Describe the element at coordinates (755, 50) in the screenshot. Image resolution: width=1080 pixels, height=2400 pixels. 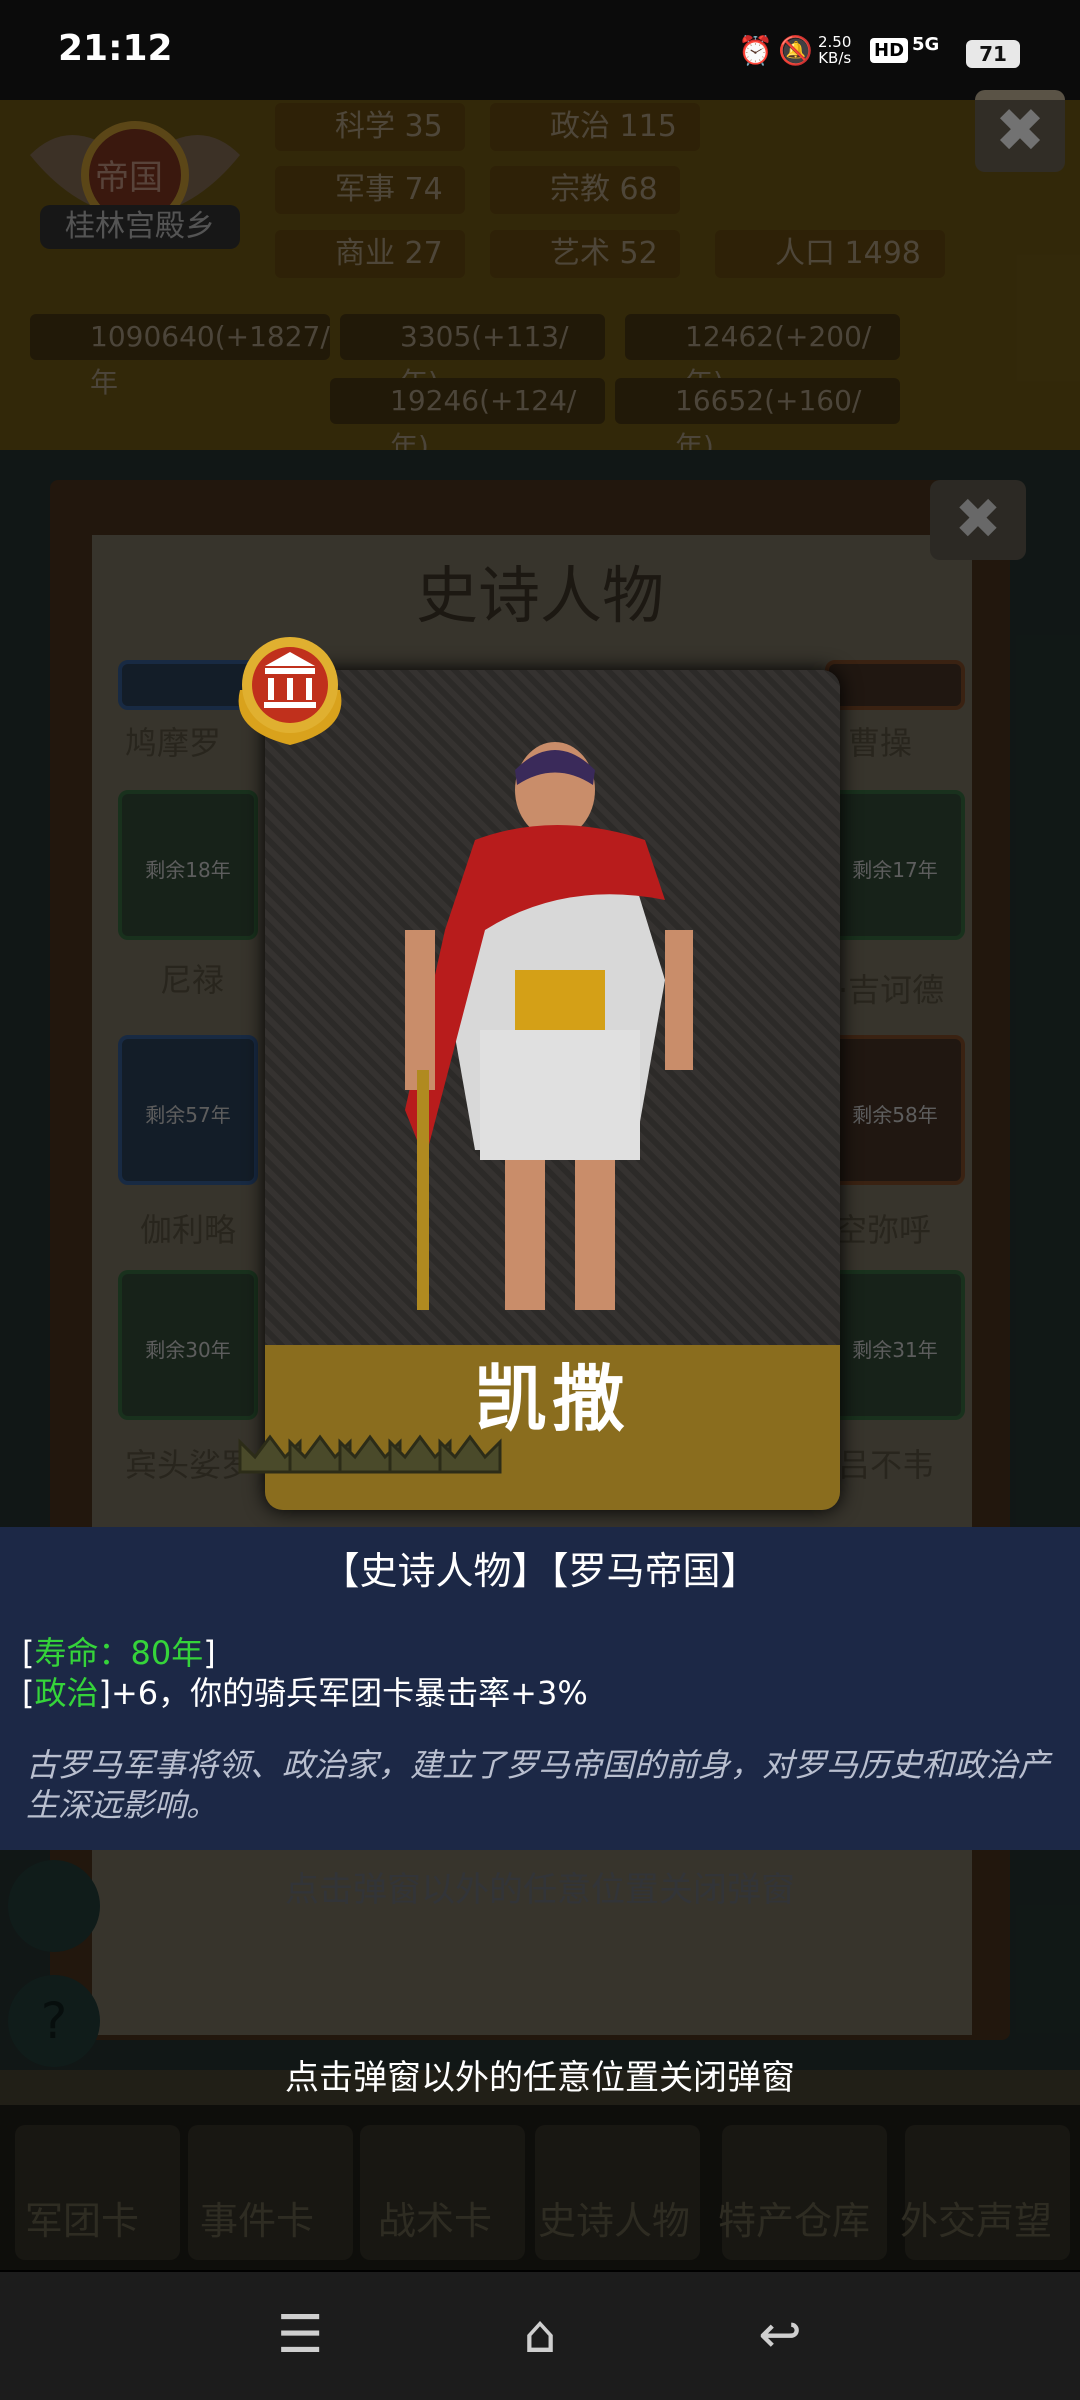
I see `alarm-icon: ⏰` at that location.